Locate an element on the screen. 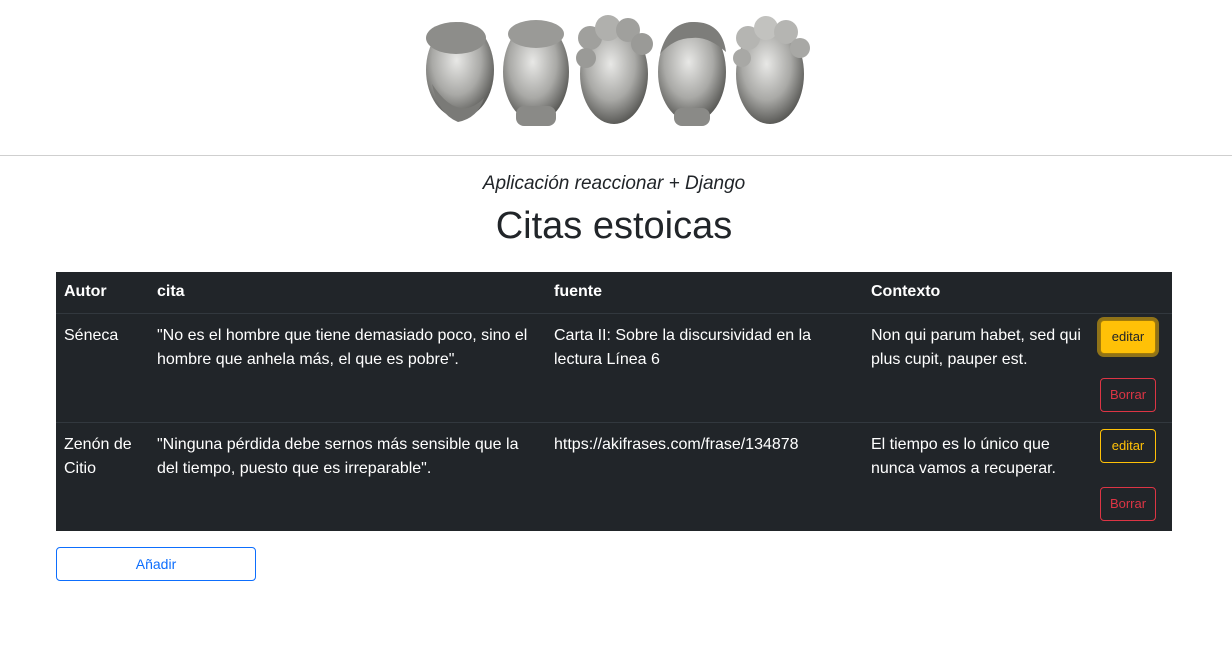 This screenshot has width=1232, height=652. stoic-busts-logo is located at coordinates (618, 70).